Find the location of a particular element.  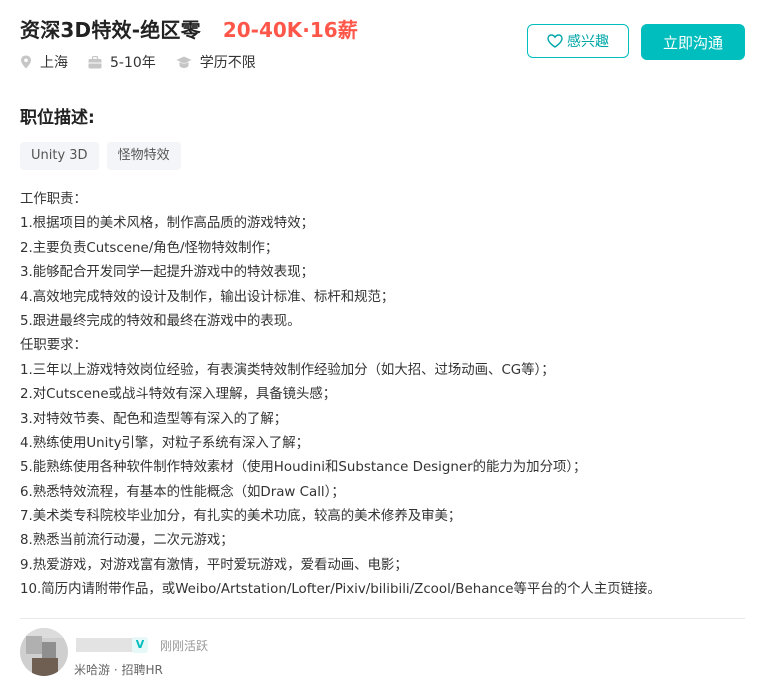

meta-education: 学历不限 is located at coordinates (216, 62).